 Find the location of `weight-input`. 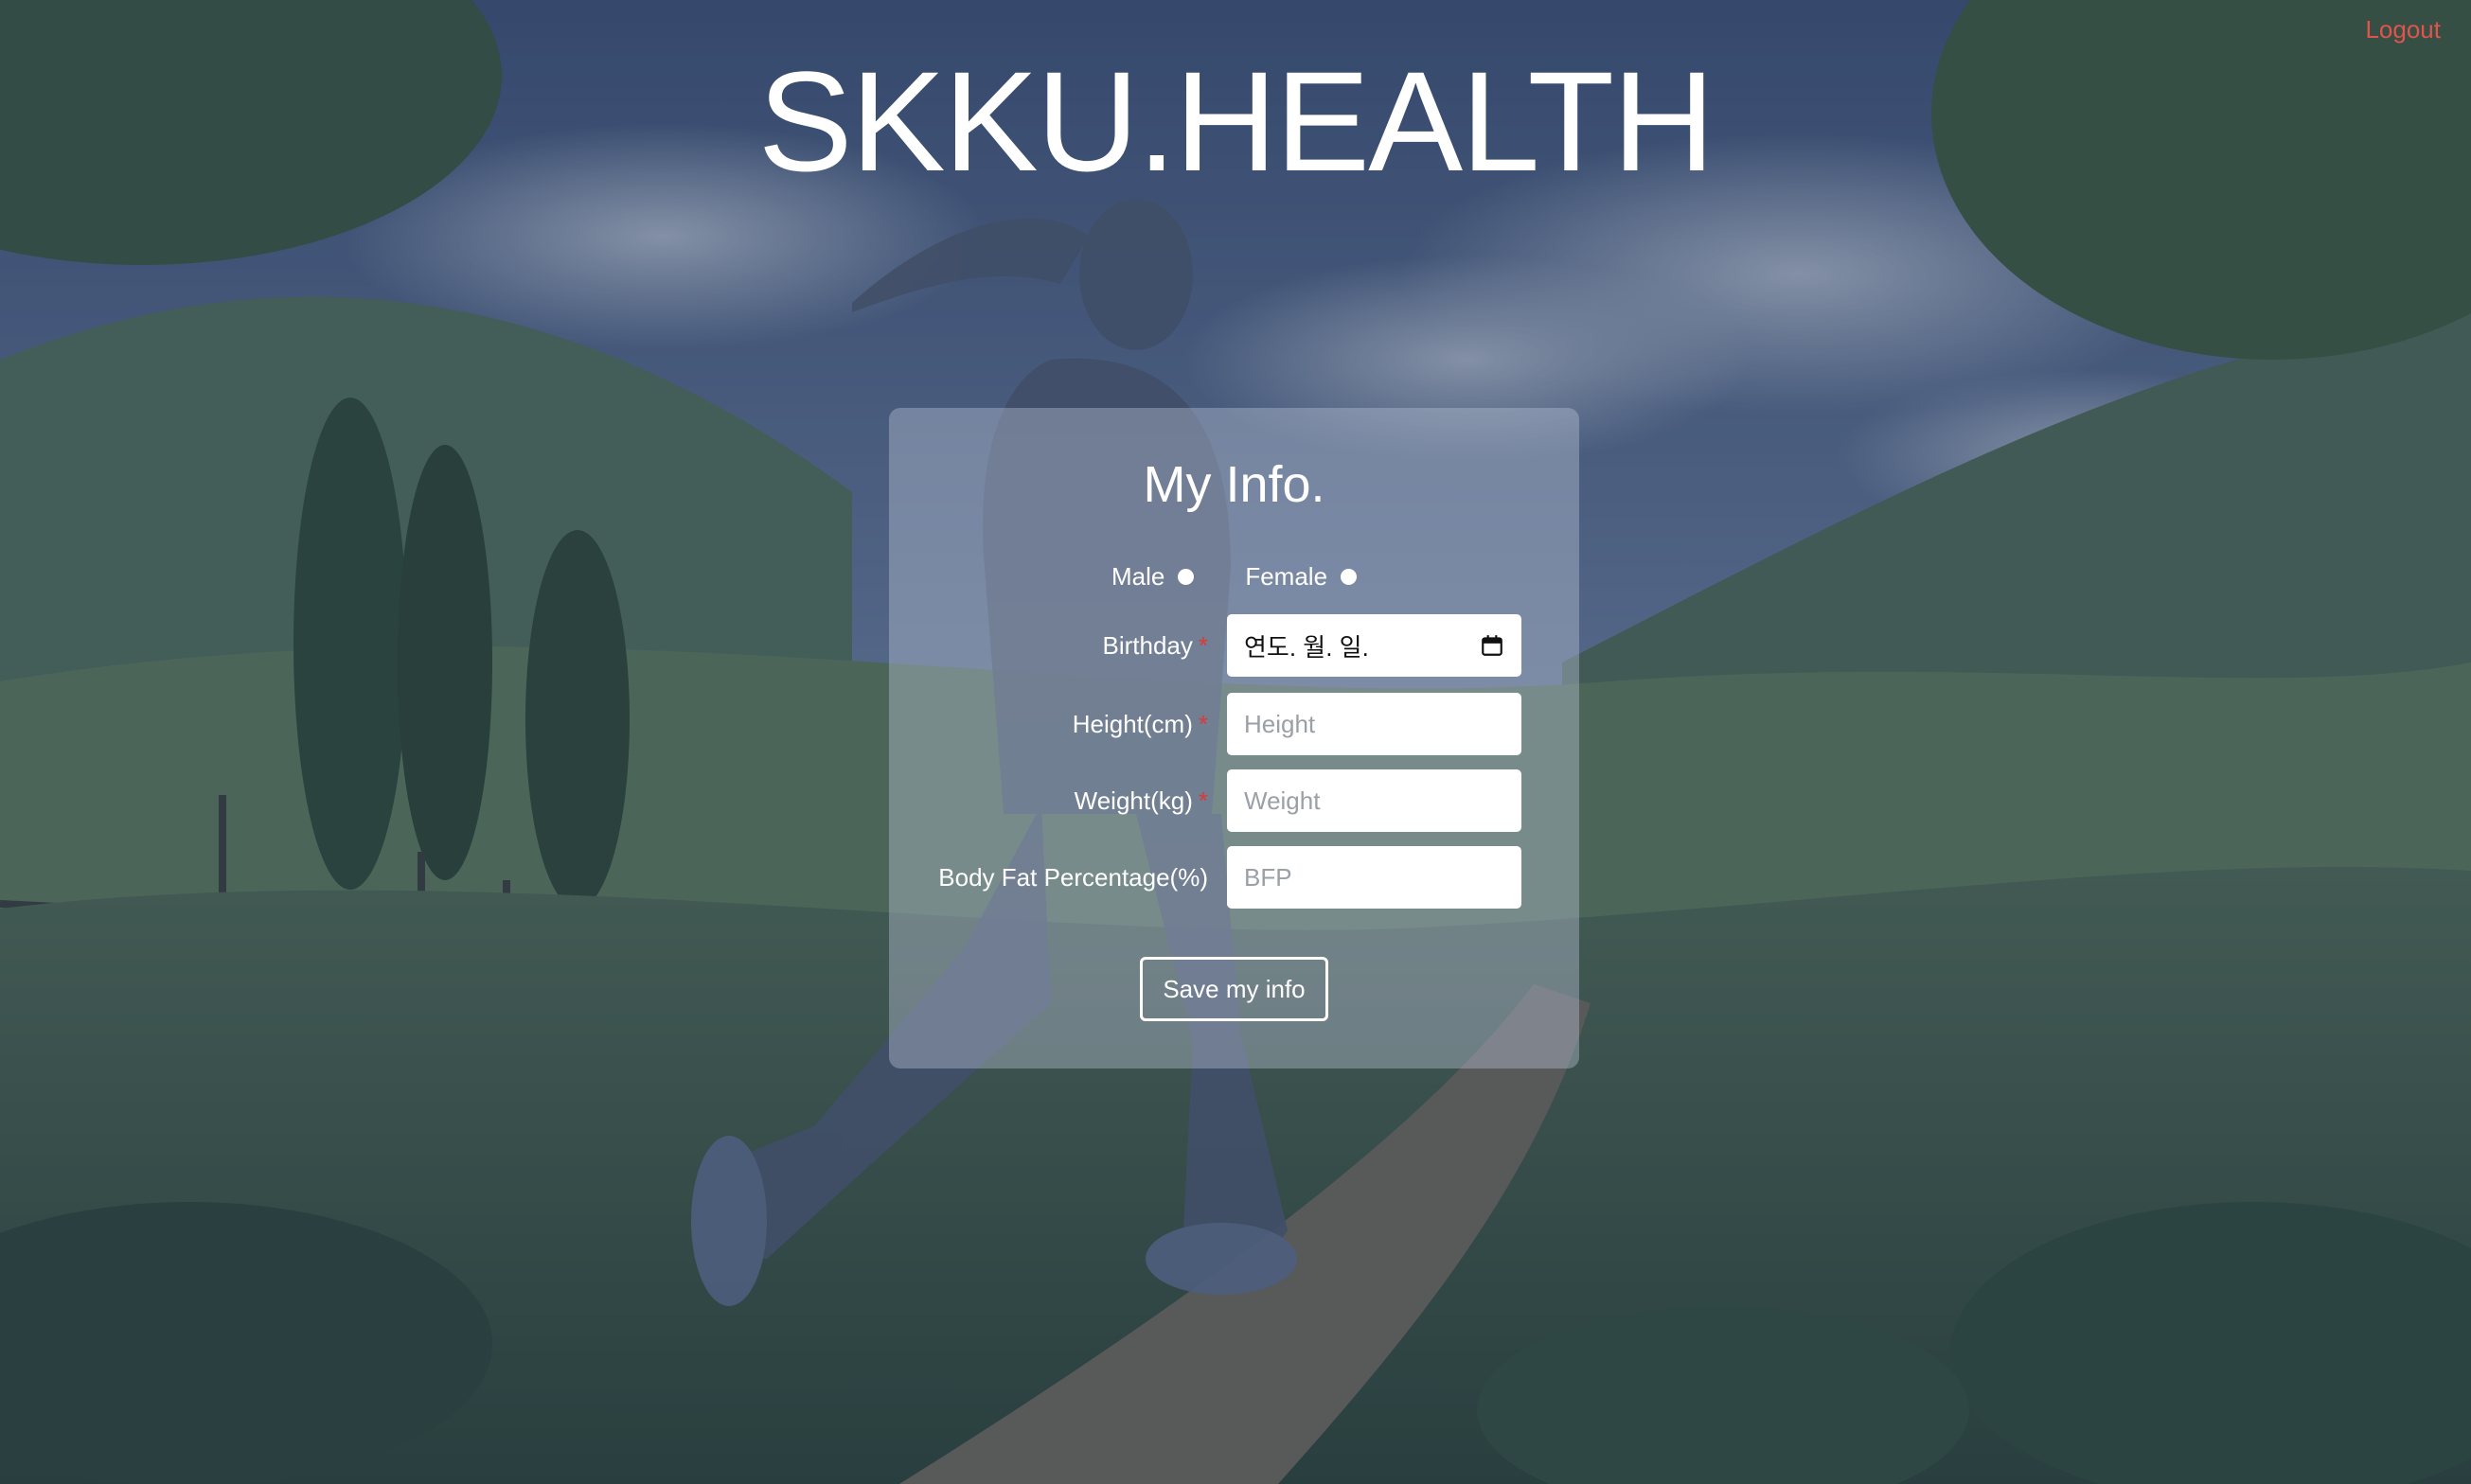

weight-input is located at coordinates (1374, 800).